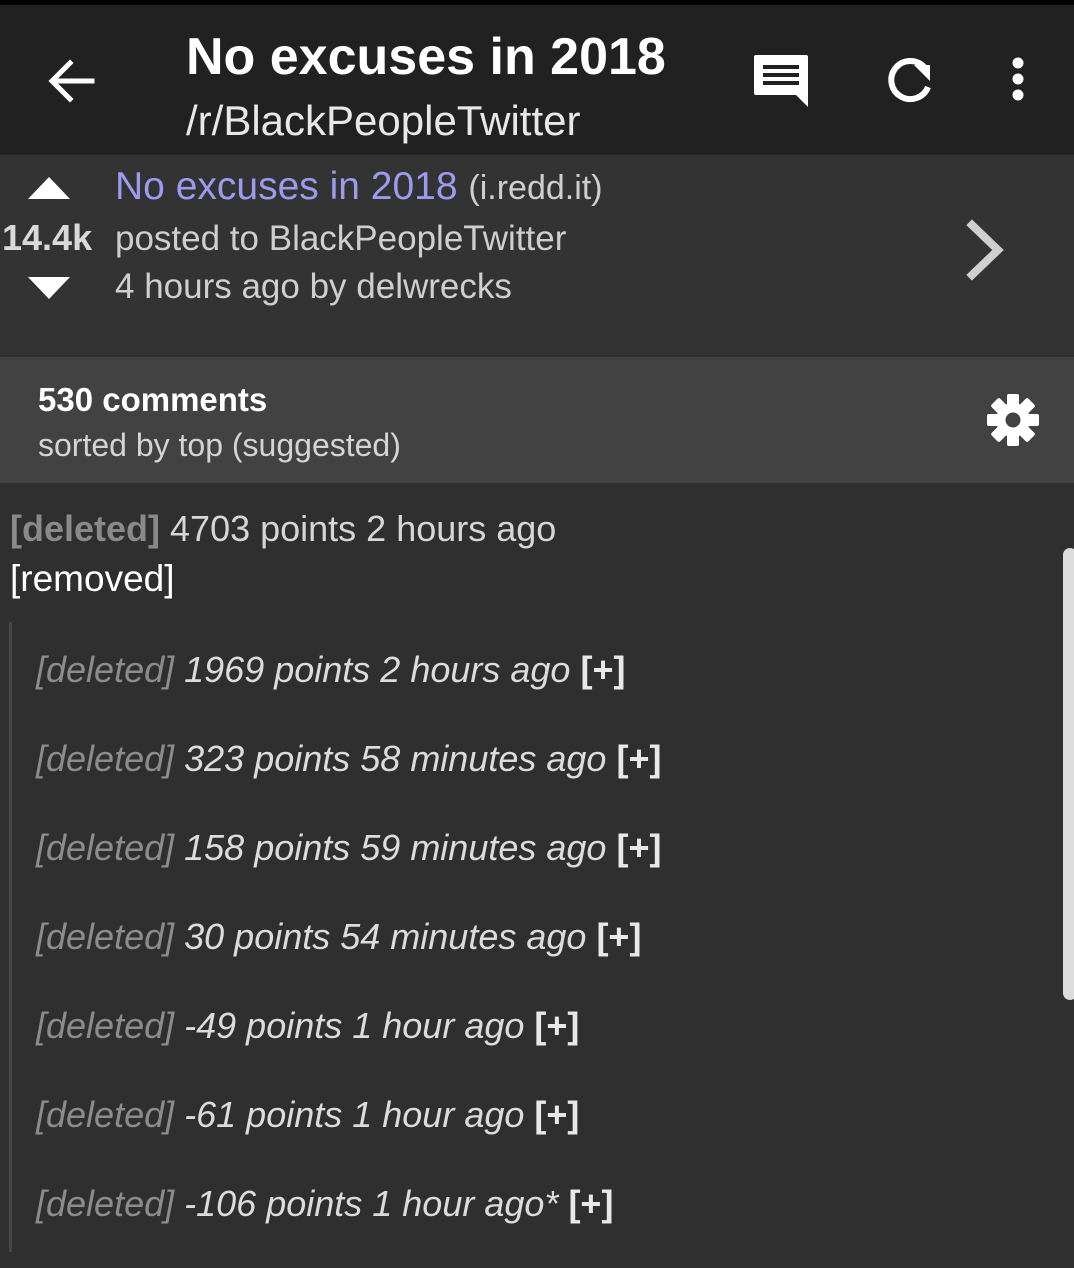 The image size is (1074, 1268). Describe the element at coordinates (363, 528) in the screenshot. I see `comment-meta: 4703 points 2 hours ago` at that location.